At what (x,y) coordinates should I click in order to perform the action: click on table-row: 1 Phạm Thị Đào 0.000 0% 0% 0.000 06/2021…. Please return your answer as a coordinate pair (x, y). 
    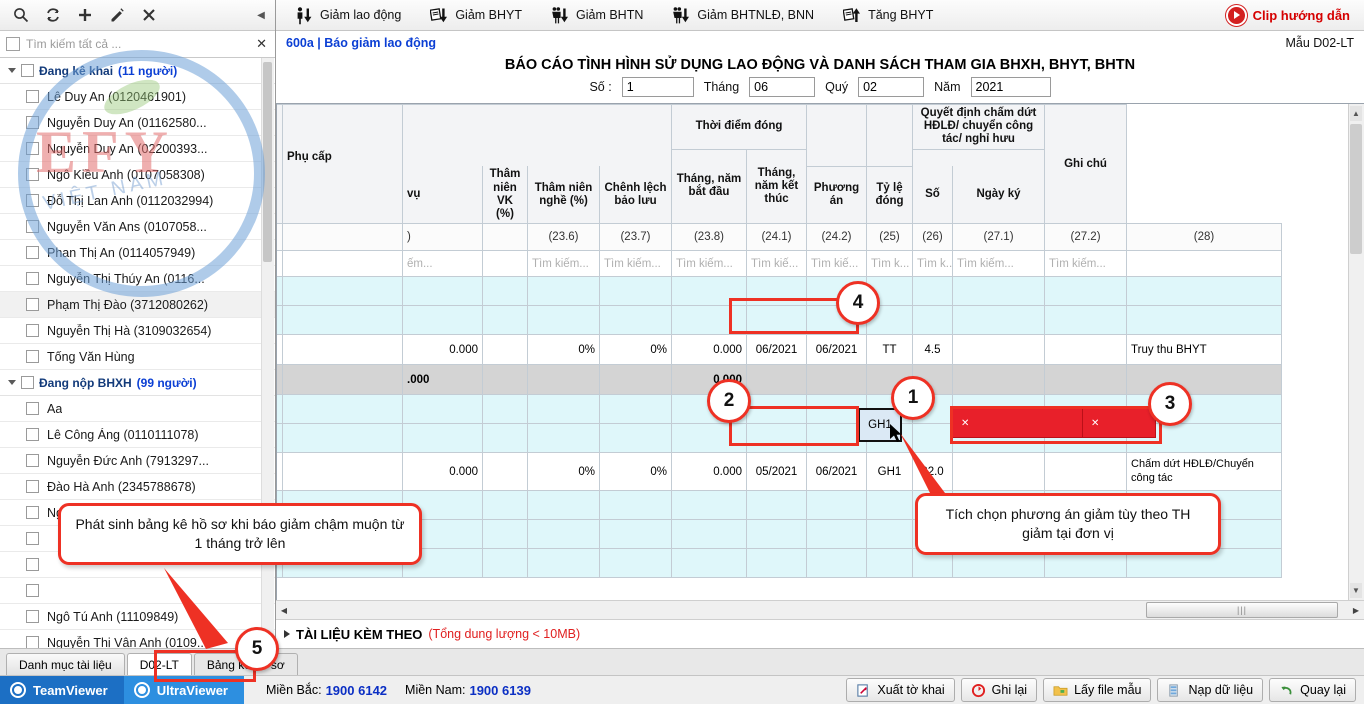
    Looking at the image, I should click on (780, 350).